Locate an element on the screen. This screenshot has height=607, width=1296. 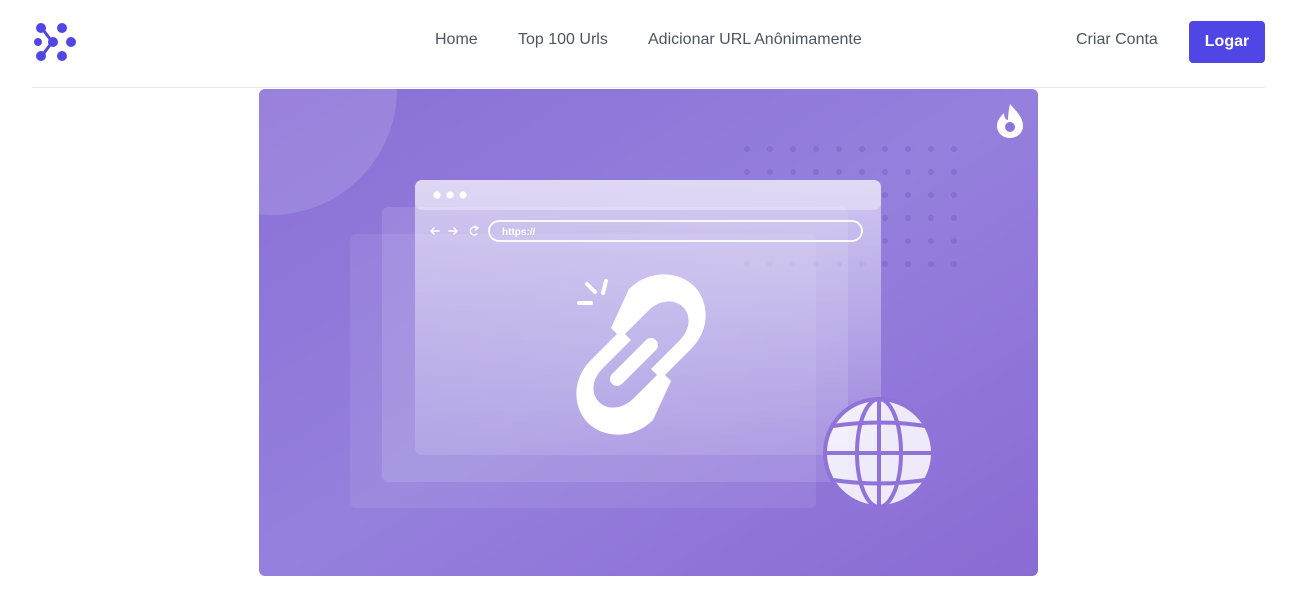
nav-home-link: Home is located at coordinates (456, 40).